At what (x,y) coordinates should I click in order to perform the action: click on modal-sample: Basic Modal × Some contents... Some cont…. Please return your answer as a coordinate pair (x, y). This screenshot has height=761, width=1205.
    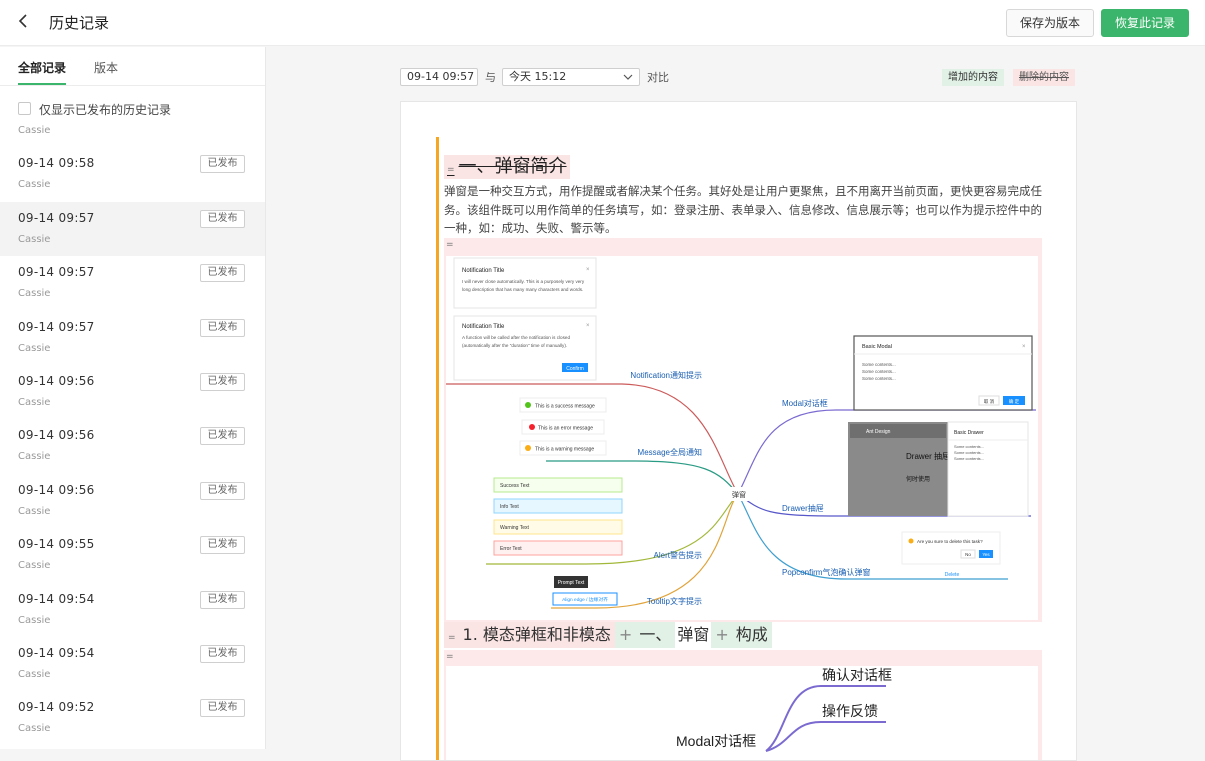
    Looking at the image, I should click on (943, 373).